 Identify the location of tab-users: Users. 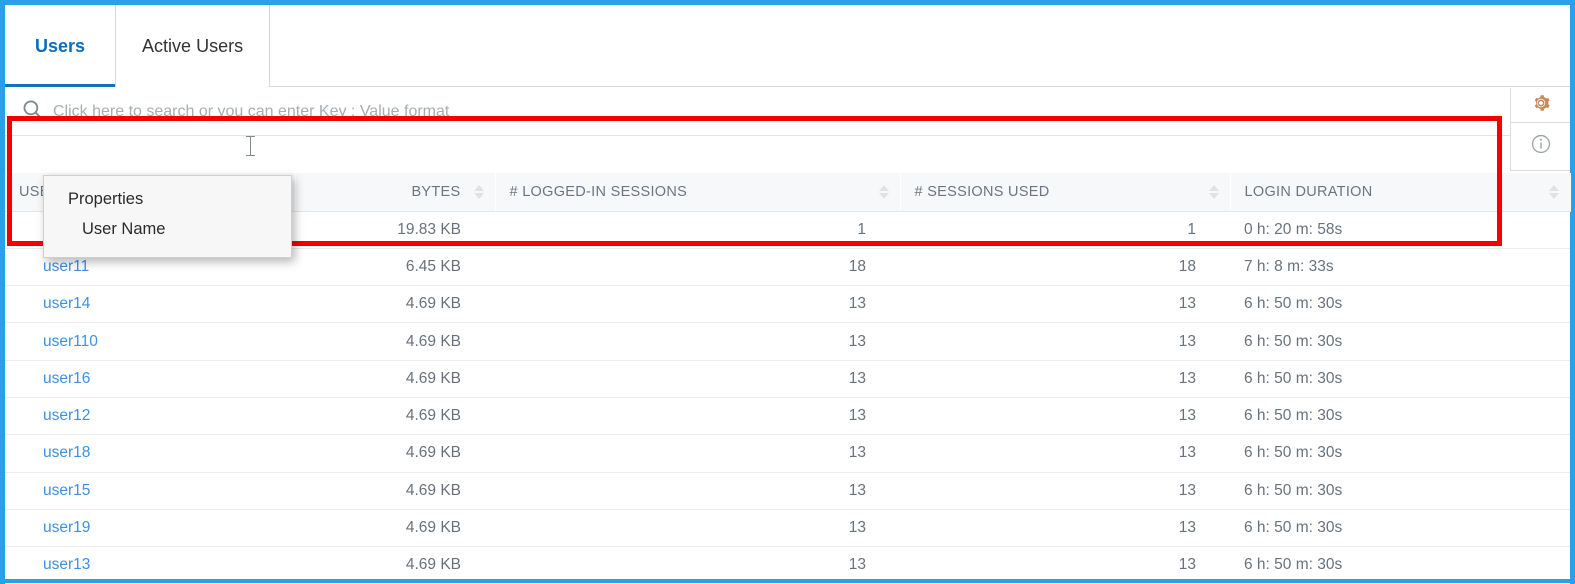
(61, 46).